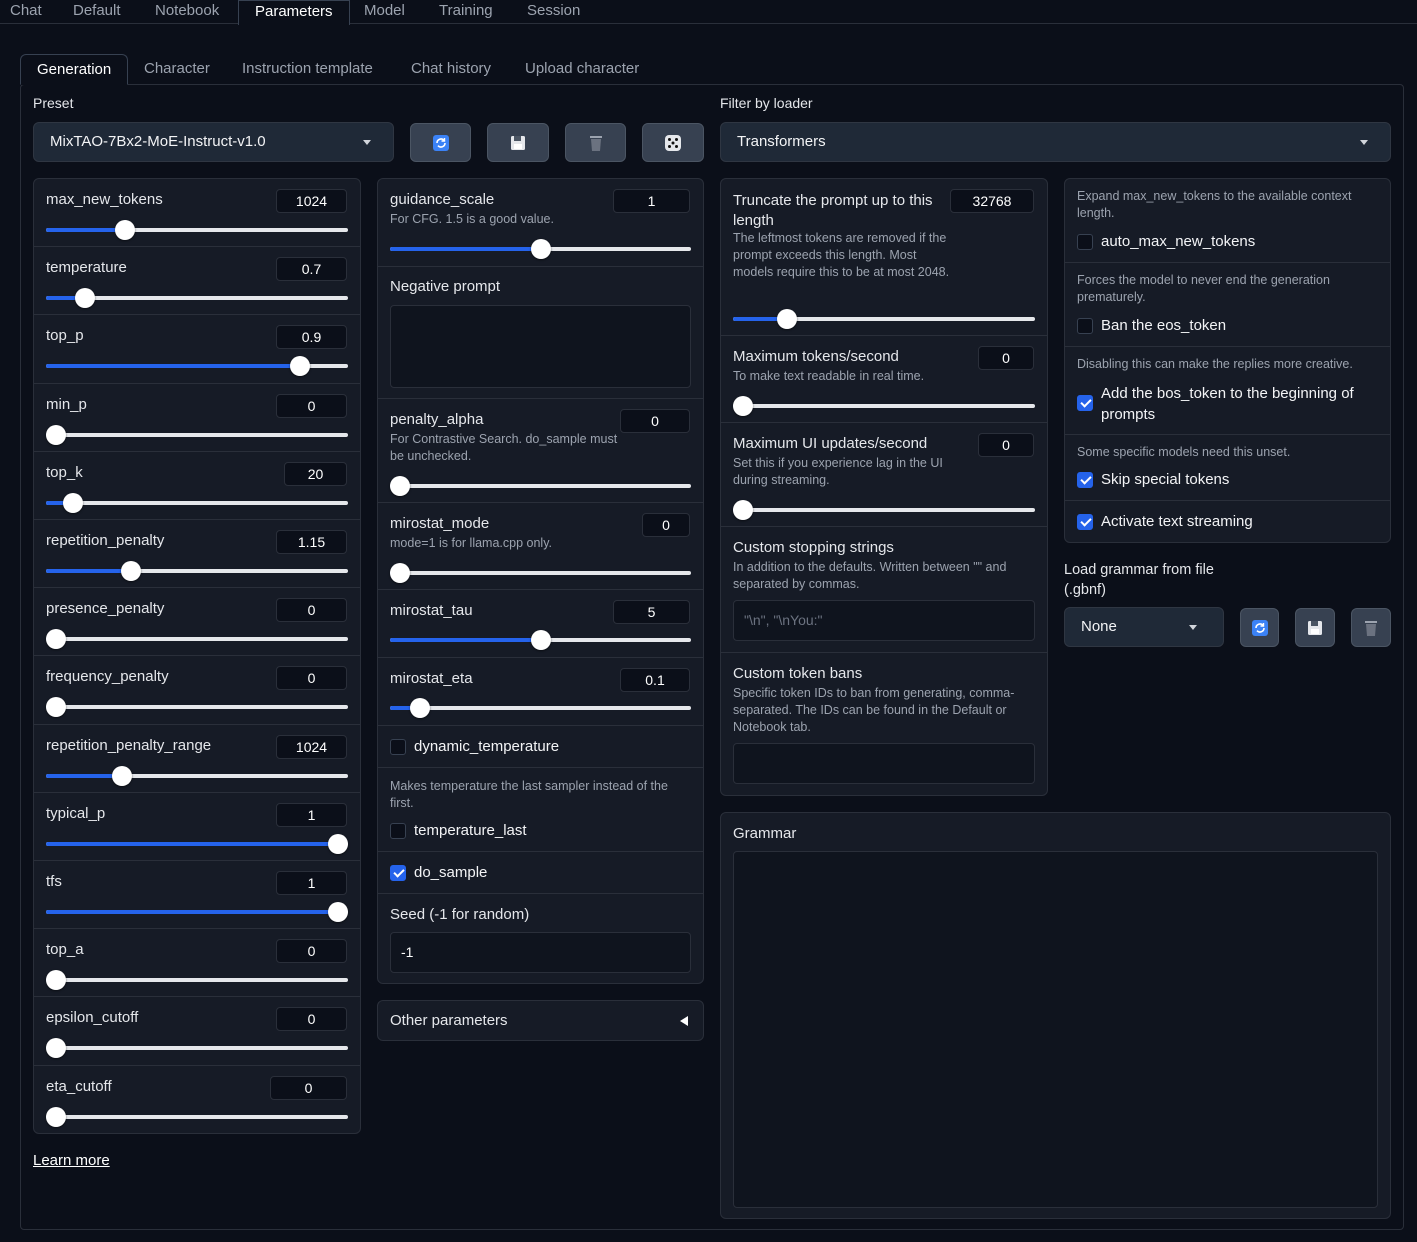 The width and height of the screenshot is (1417, 1242). What do you see at coordinates (1085, 242) in the screenshot?
I see `auto-max-new-tokens-checkbox` at bounding box center [1085, 242].